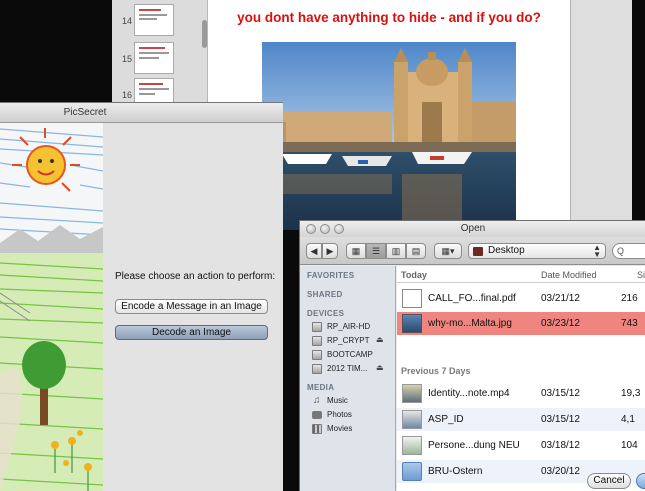 The width and height of the screenshot is (645, 491). What do you see at coordinates (521, 393) in the screenshot?
I see `file-row: Identity...note.mp4 03/15/12 19,3` at bounding box center [521, 393].